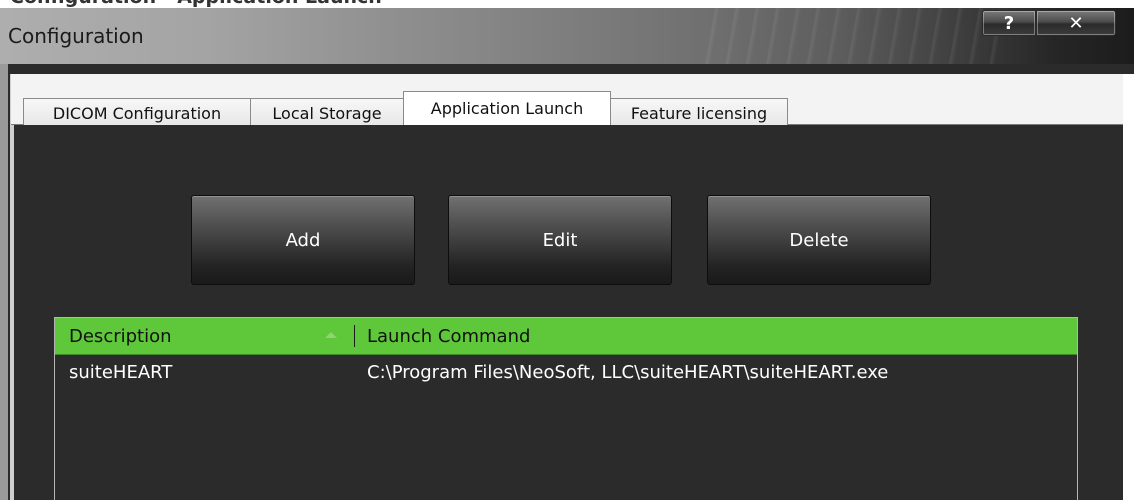 The image size is (1134, 500). Describe the element at coordinates (448, 336) in the screenshot. I see `column-header-launch-command: Launch Command` at that location.